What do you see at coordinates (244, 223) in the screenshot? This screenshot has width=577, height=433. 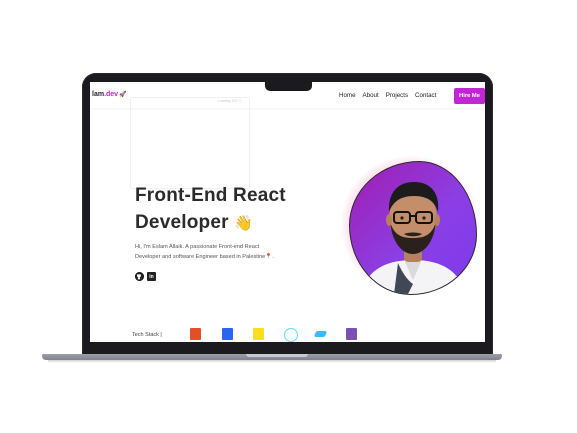 I see `waving-hand-icon: 👋` at bounding box center [244, 223].